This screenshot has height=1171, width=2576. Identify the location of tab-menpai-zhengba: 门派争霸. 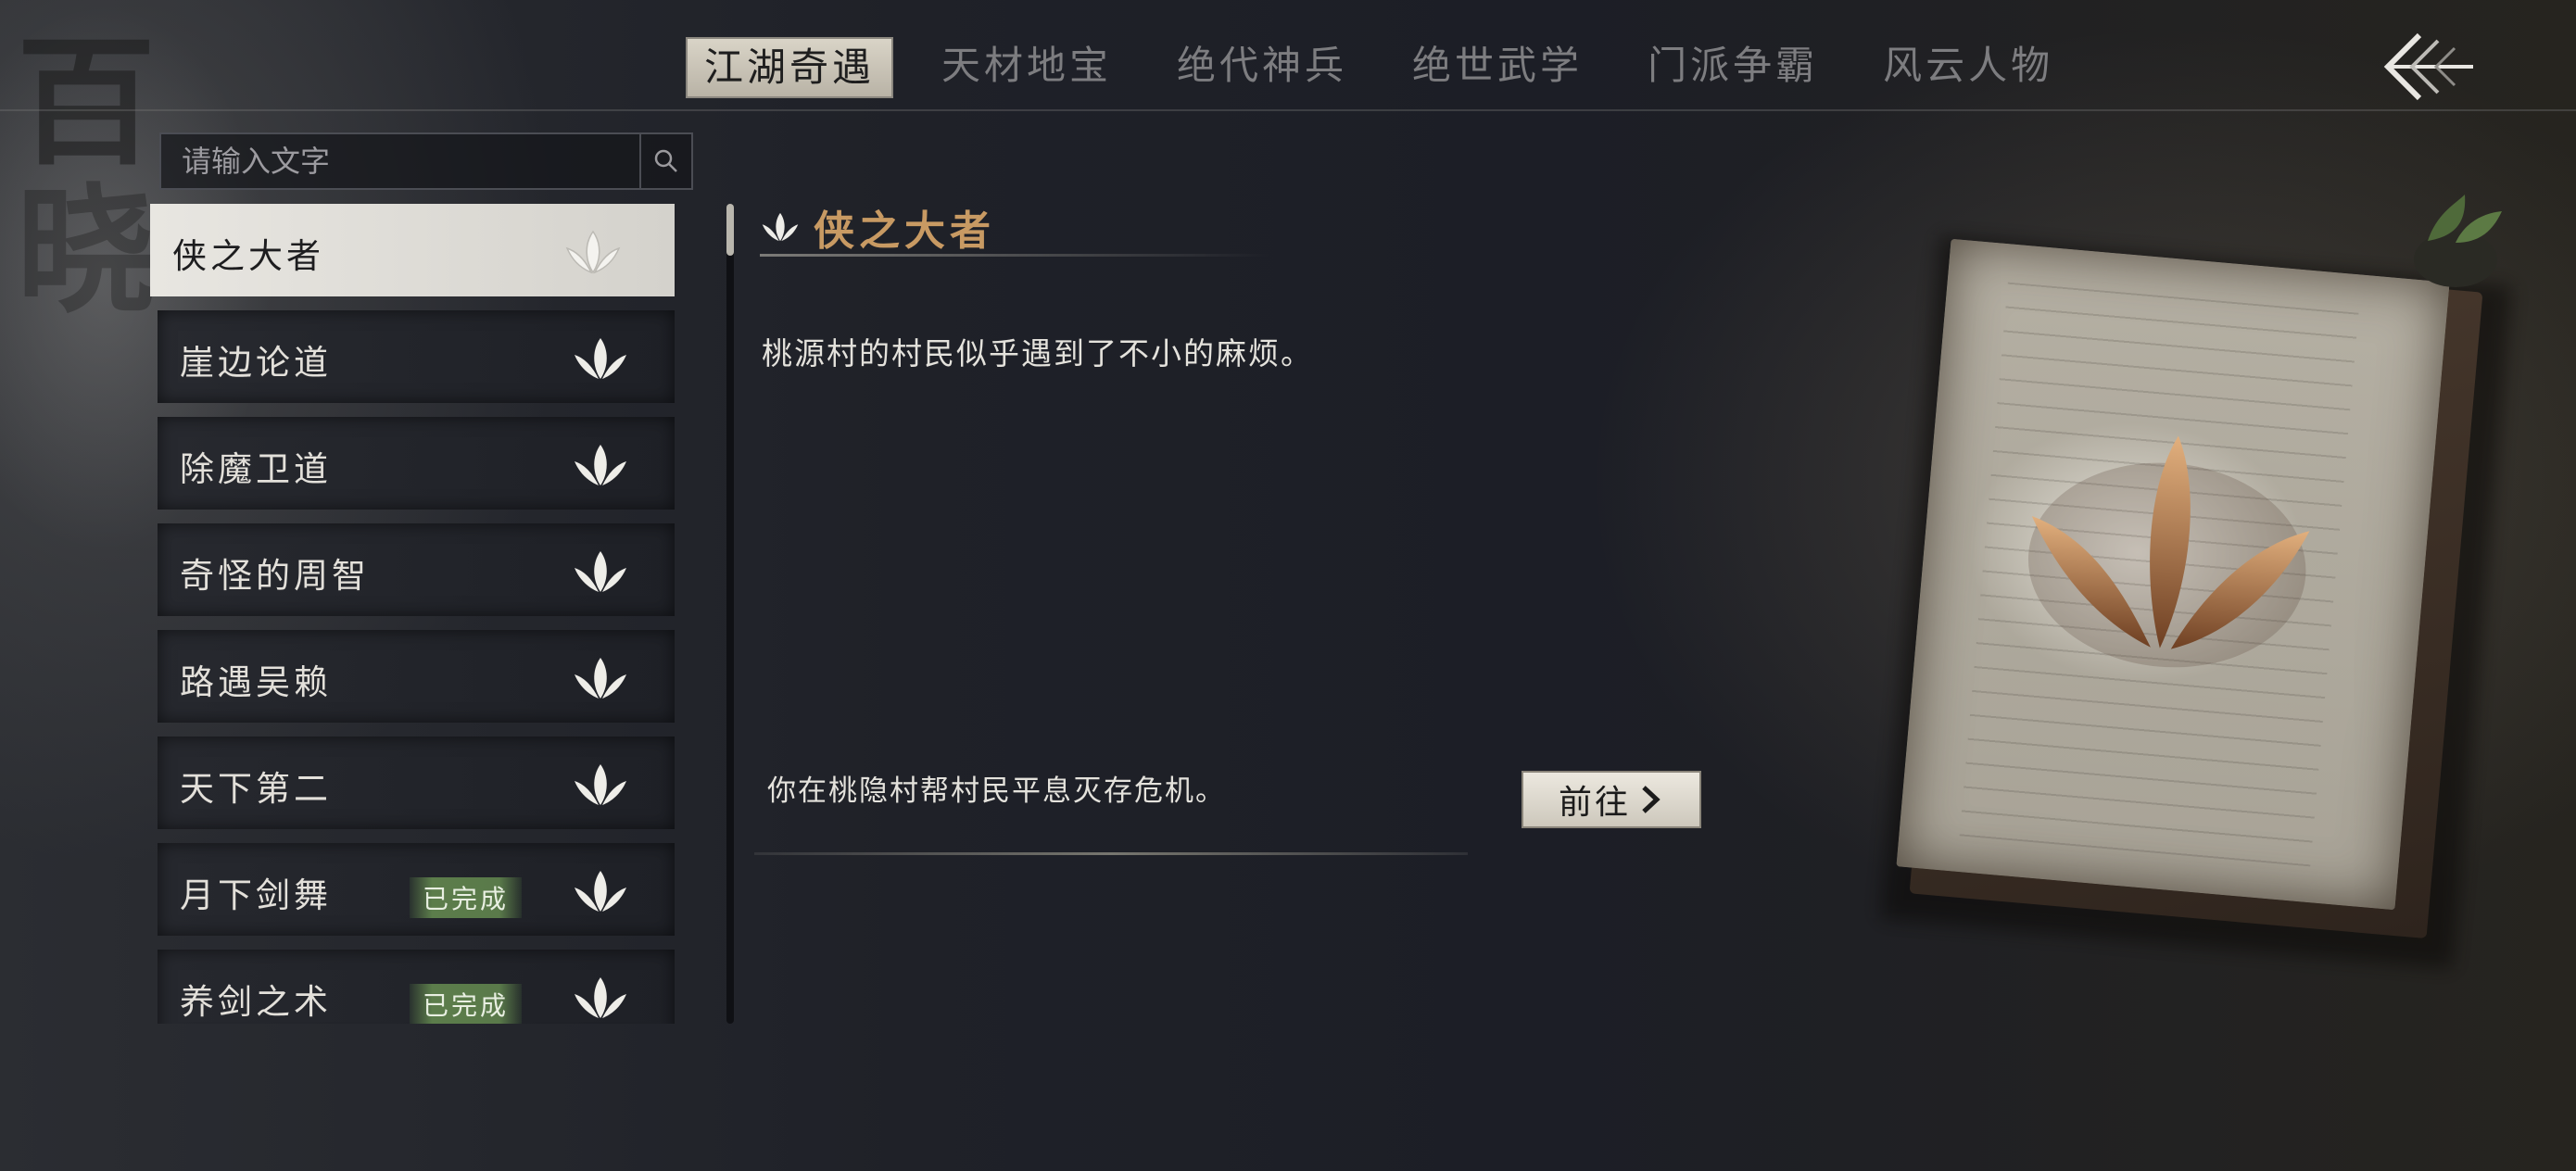
(1733, 66).